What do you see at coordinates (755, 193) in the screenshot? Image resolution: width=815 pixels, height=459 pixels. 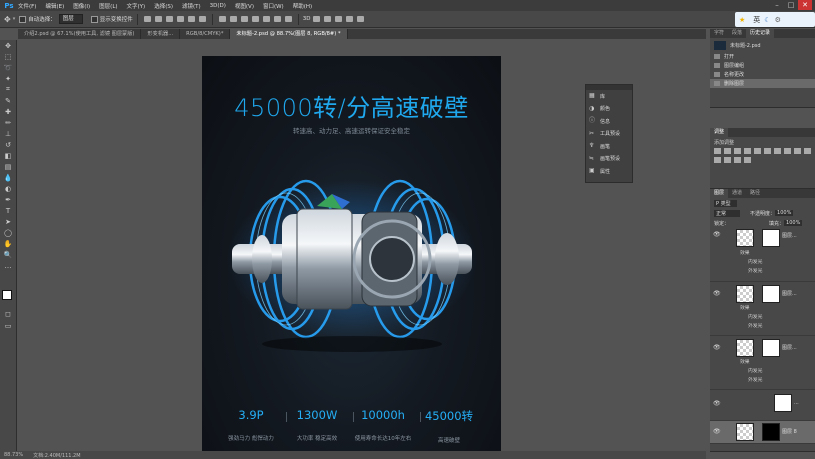 I see `tab-paths: 路径` at bounding box center [755, 193].